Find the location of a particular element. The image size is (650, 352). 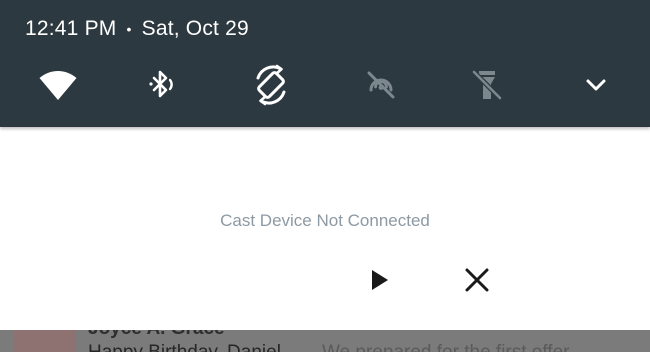

play-button is located at coordinates (379, 280).